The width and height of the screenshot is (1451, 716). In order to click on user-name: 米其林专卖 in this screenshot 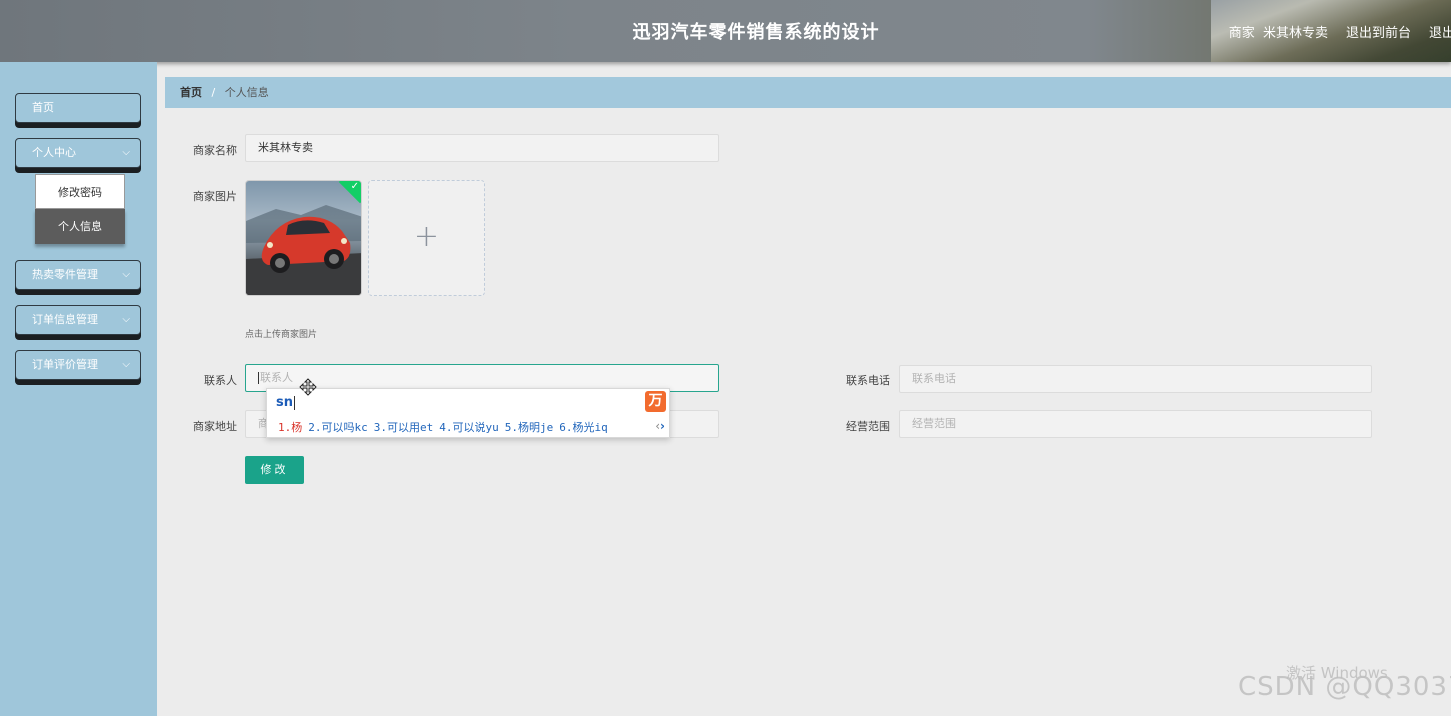, I will do `click(1295, 33)`.